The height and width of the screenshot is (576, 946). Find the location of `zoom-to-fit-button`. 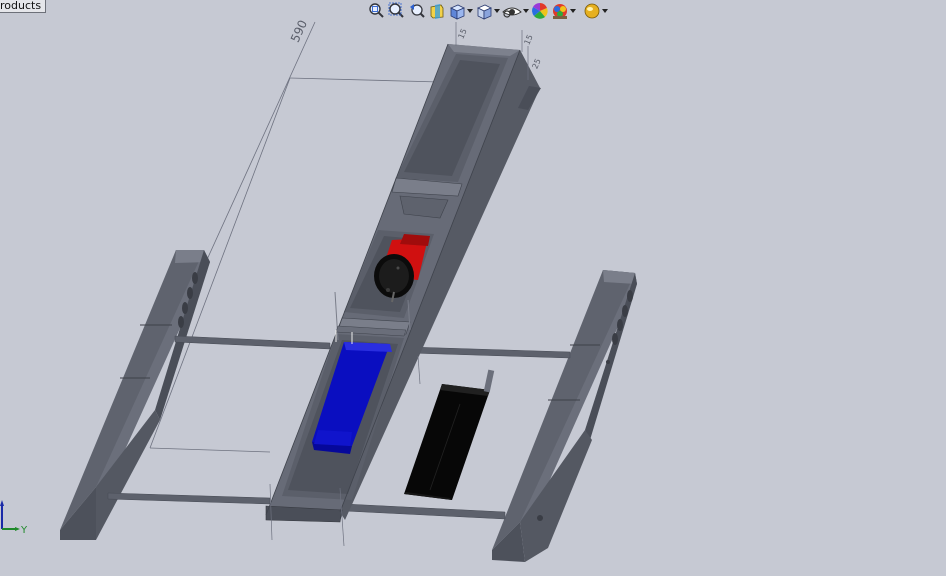

zoom-to-fit-button is located at coordinates (377, 11).